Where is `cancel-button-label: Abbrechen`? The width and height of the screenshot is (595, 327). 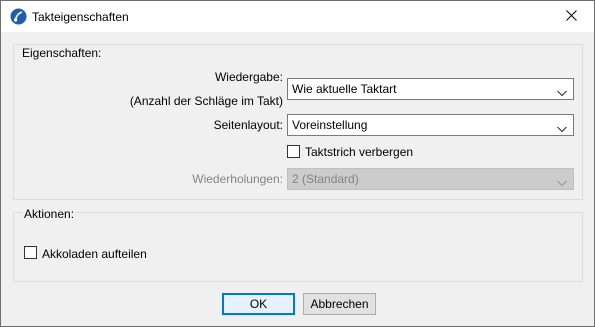
cancel-button-label: Abbrechen is located at coordinates (339, 304).